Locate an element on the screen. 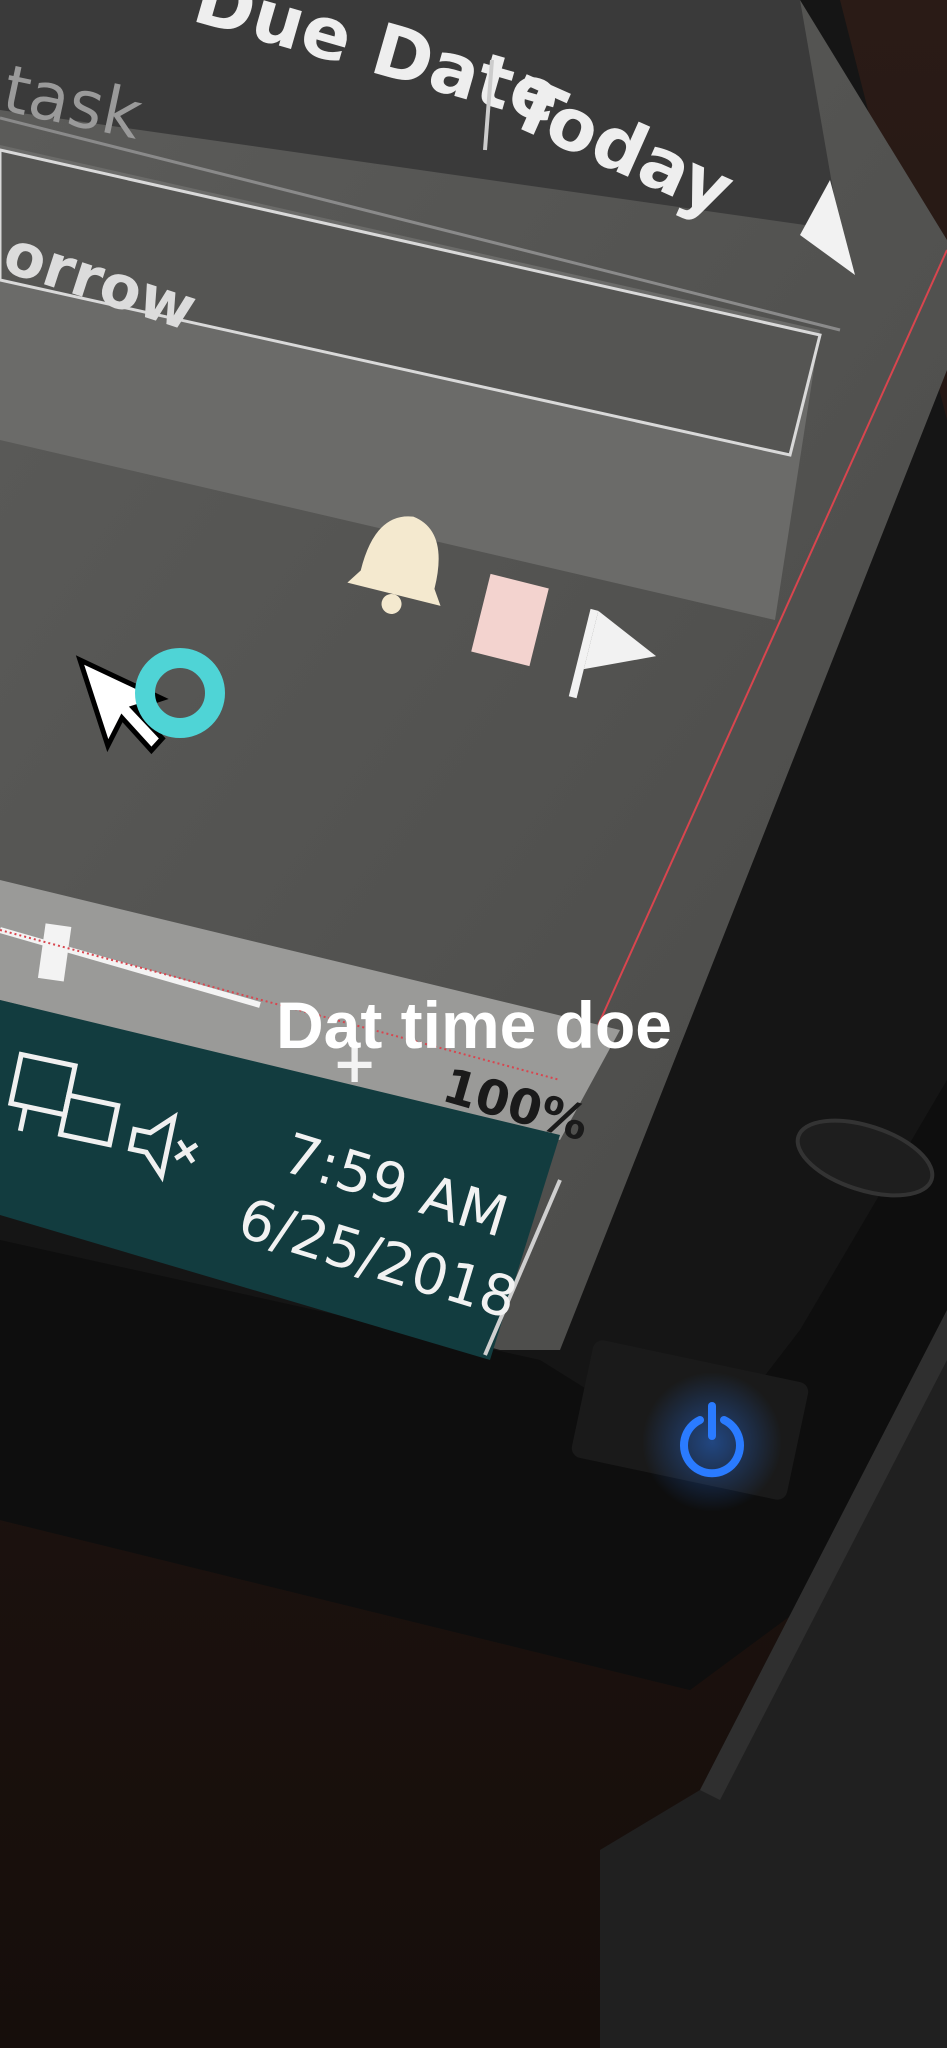 The width and height of the screenshot is (947, 2048). power-led-glow is located at coordinates (712, 1442).